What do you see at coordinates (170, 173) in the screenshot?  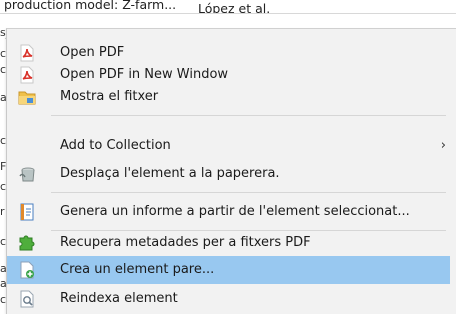 I see `menu-item-label: Desplaça l'element a la paperera.` at bounding box center [170, 173].